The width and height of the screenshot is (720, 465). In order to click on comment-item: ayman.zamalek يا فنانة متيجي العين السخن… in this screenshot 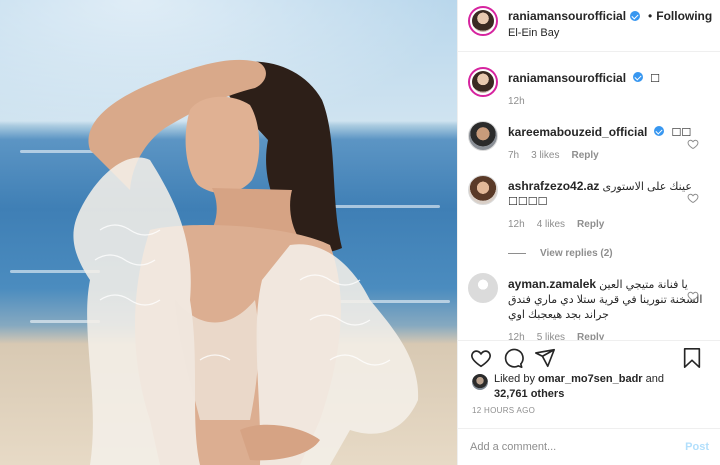, I will do `click(594, 299)`.